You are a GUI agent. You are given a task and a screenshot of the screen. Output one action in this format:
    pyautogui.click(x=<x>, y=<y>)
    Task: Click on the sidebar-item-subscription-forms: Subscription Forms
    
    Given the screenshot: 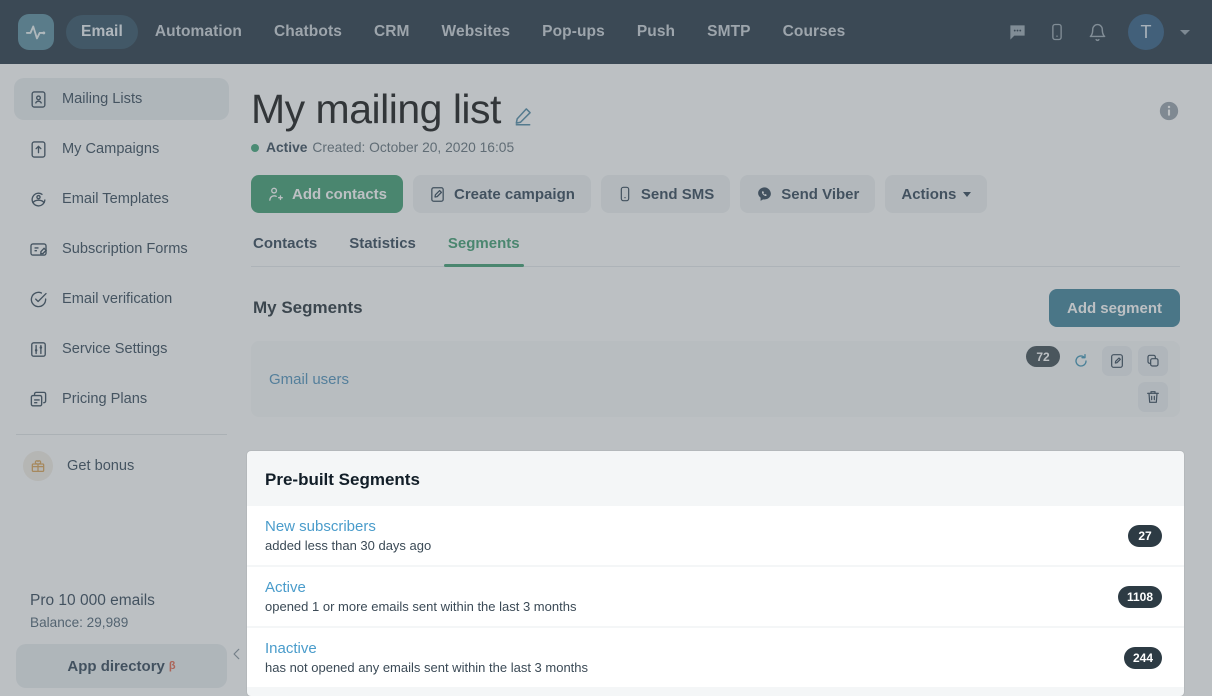 What is the action you would take?
    pyautogui.click(x=121, y=249)
    